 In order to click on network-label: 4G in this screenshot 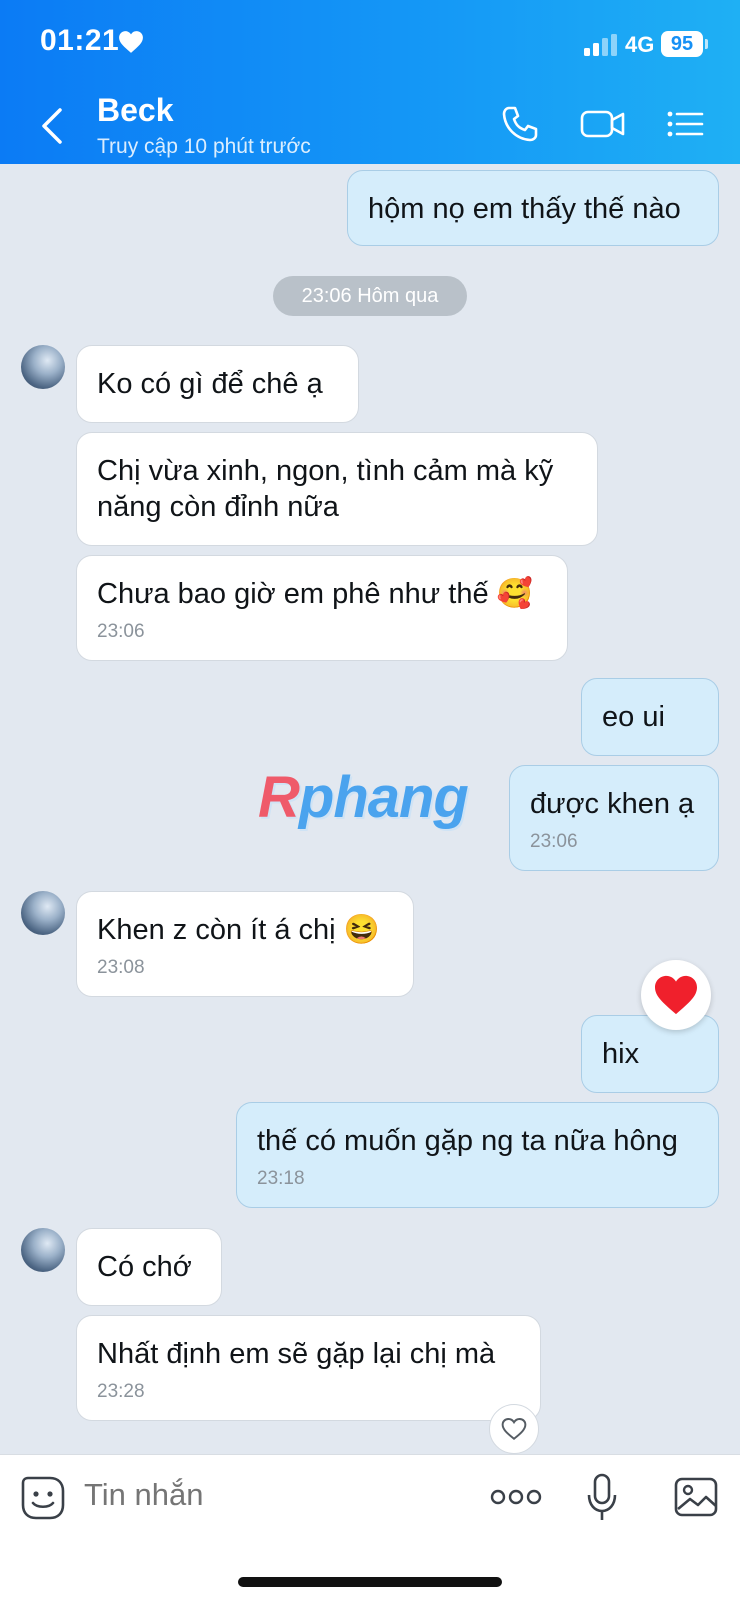, I will do `click(640, 44)`.